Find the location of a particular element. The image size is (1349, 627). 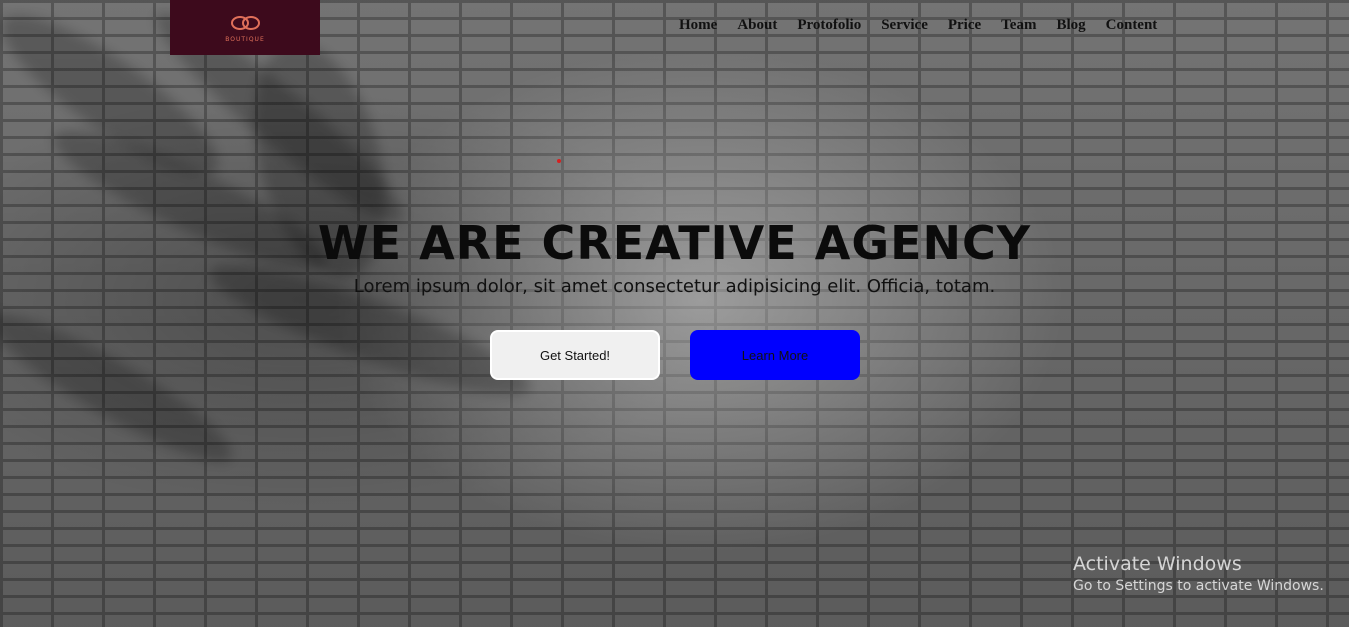

logo: BOUTIQUE is located at coordinates (245, 27).